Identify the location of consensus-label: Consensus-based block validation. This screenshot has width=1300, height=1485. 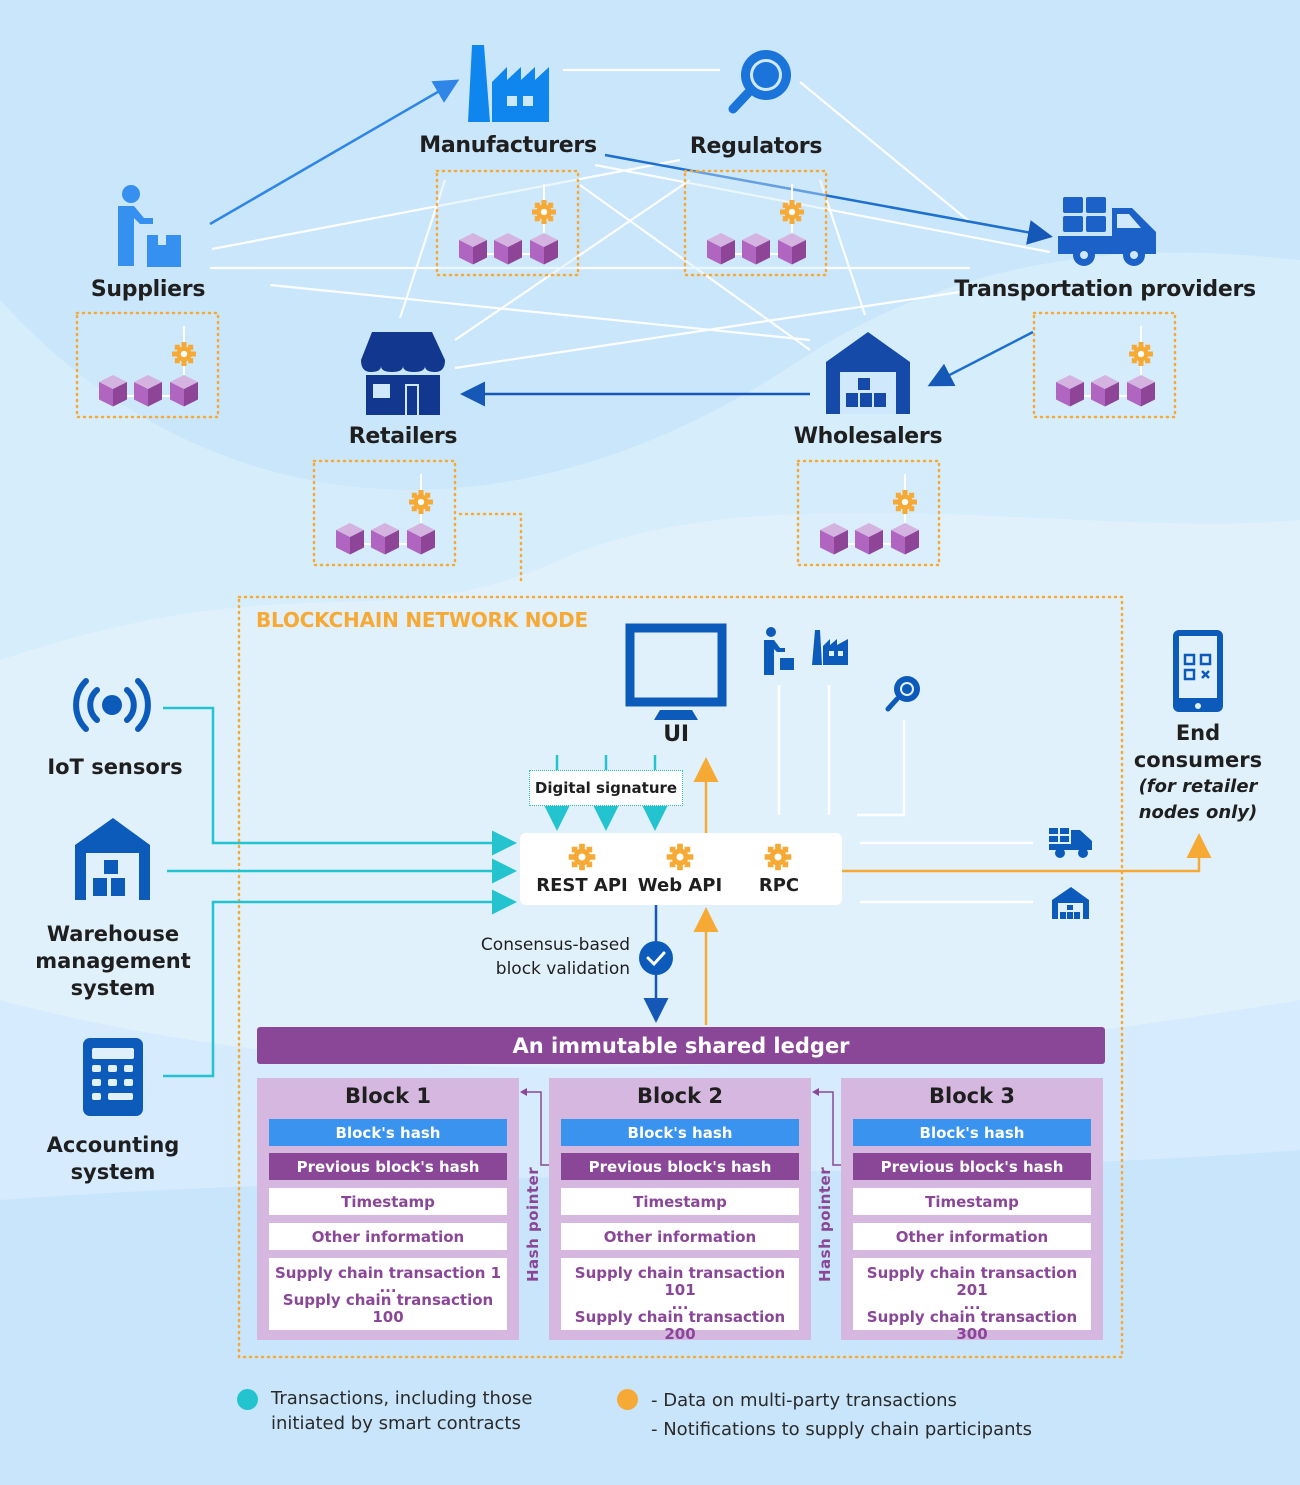
(535, 957).